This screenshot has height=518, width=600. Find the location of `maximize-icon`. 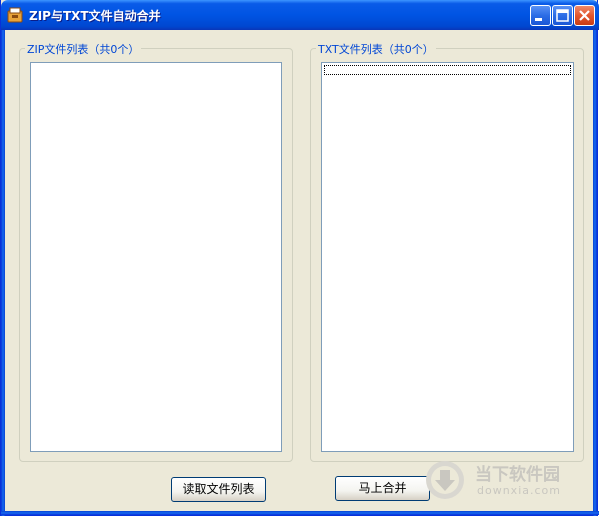

maximize-icon is located at coordinates (562, 15).